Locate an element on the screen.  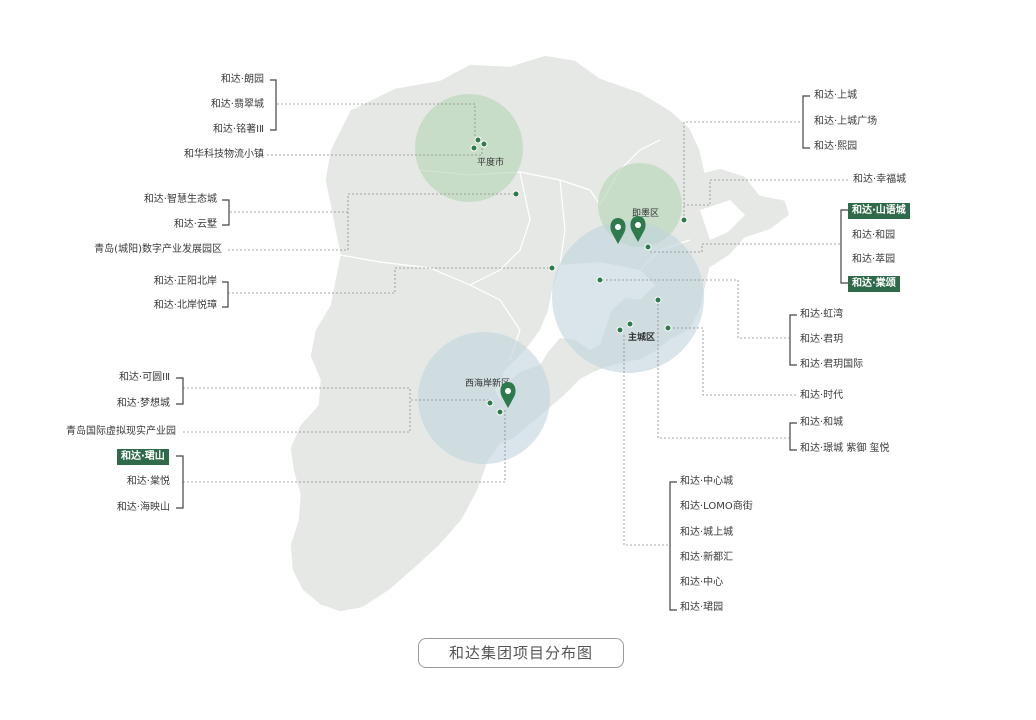
label-laoshan-3: 和达·萃园 is located at coordinates (874, 259).